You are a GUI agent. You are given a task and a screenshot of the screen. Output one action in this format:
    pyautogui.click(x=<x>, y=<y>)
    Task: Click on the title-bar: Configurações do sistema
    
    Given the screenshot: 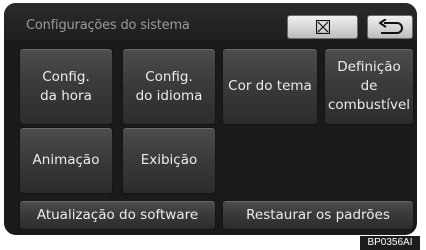 What is the action you would take?
    pyautogui.click(x=210, y=22)
    